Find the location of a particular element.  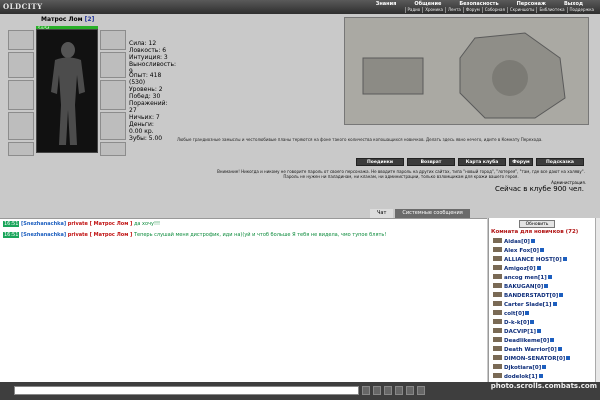

subnav-support: Поддержка is located at coordinates (581, 10).